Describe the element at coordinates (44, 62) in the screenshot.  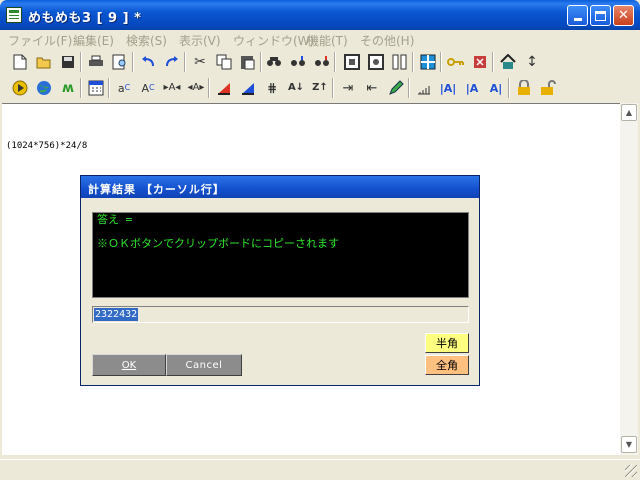
I see `open-folder-icon` at that location.